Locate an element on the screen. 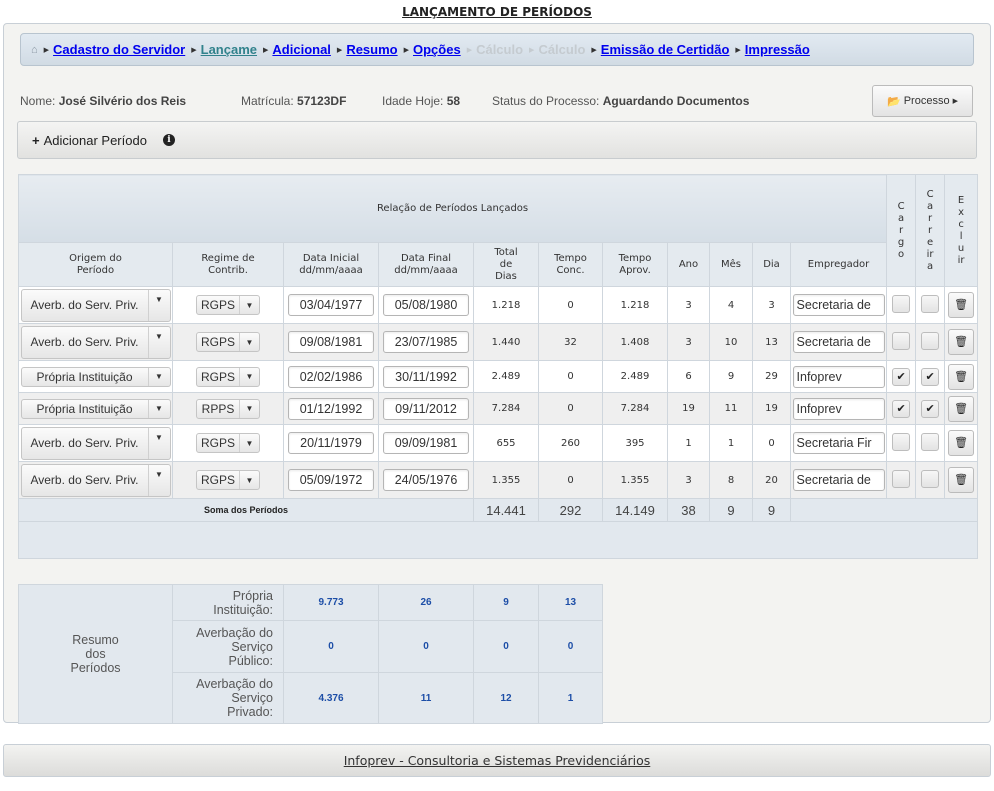 The height and width of the screenshot is (791, 994). nome-info: Nome: José Silvério dos Reis is located at coordinates (103, 101).